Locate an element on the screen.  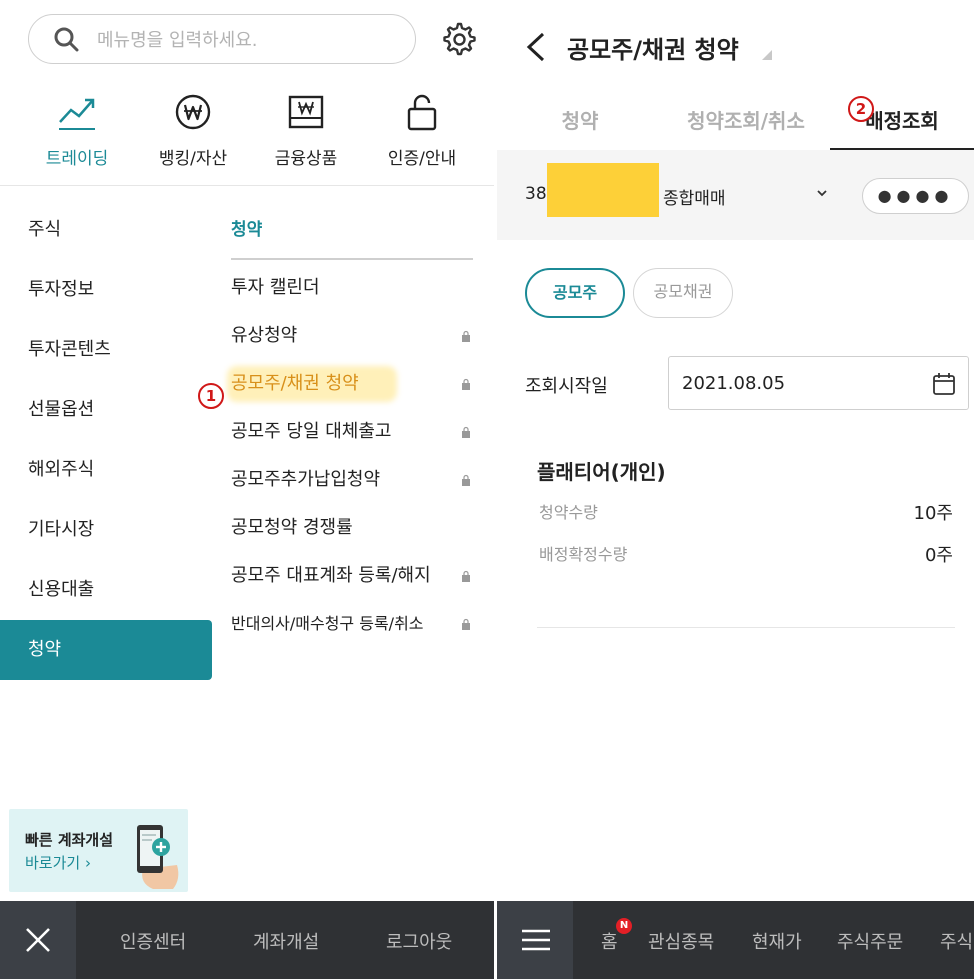
row-value: 10주 is located at coordinates (933, 513).